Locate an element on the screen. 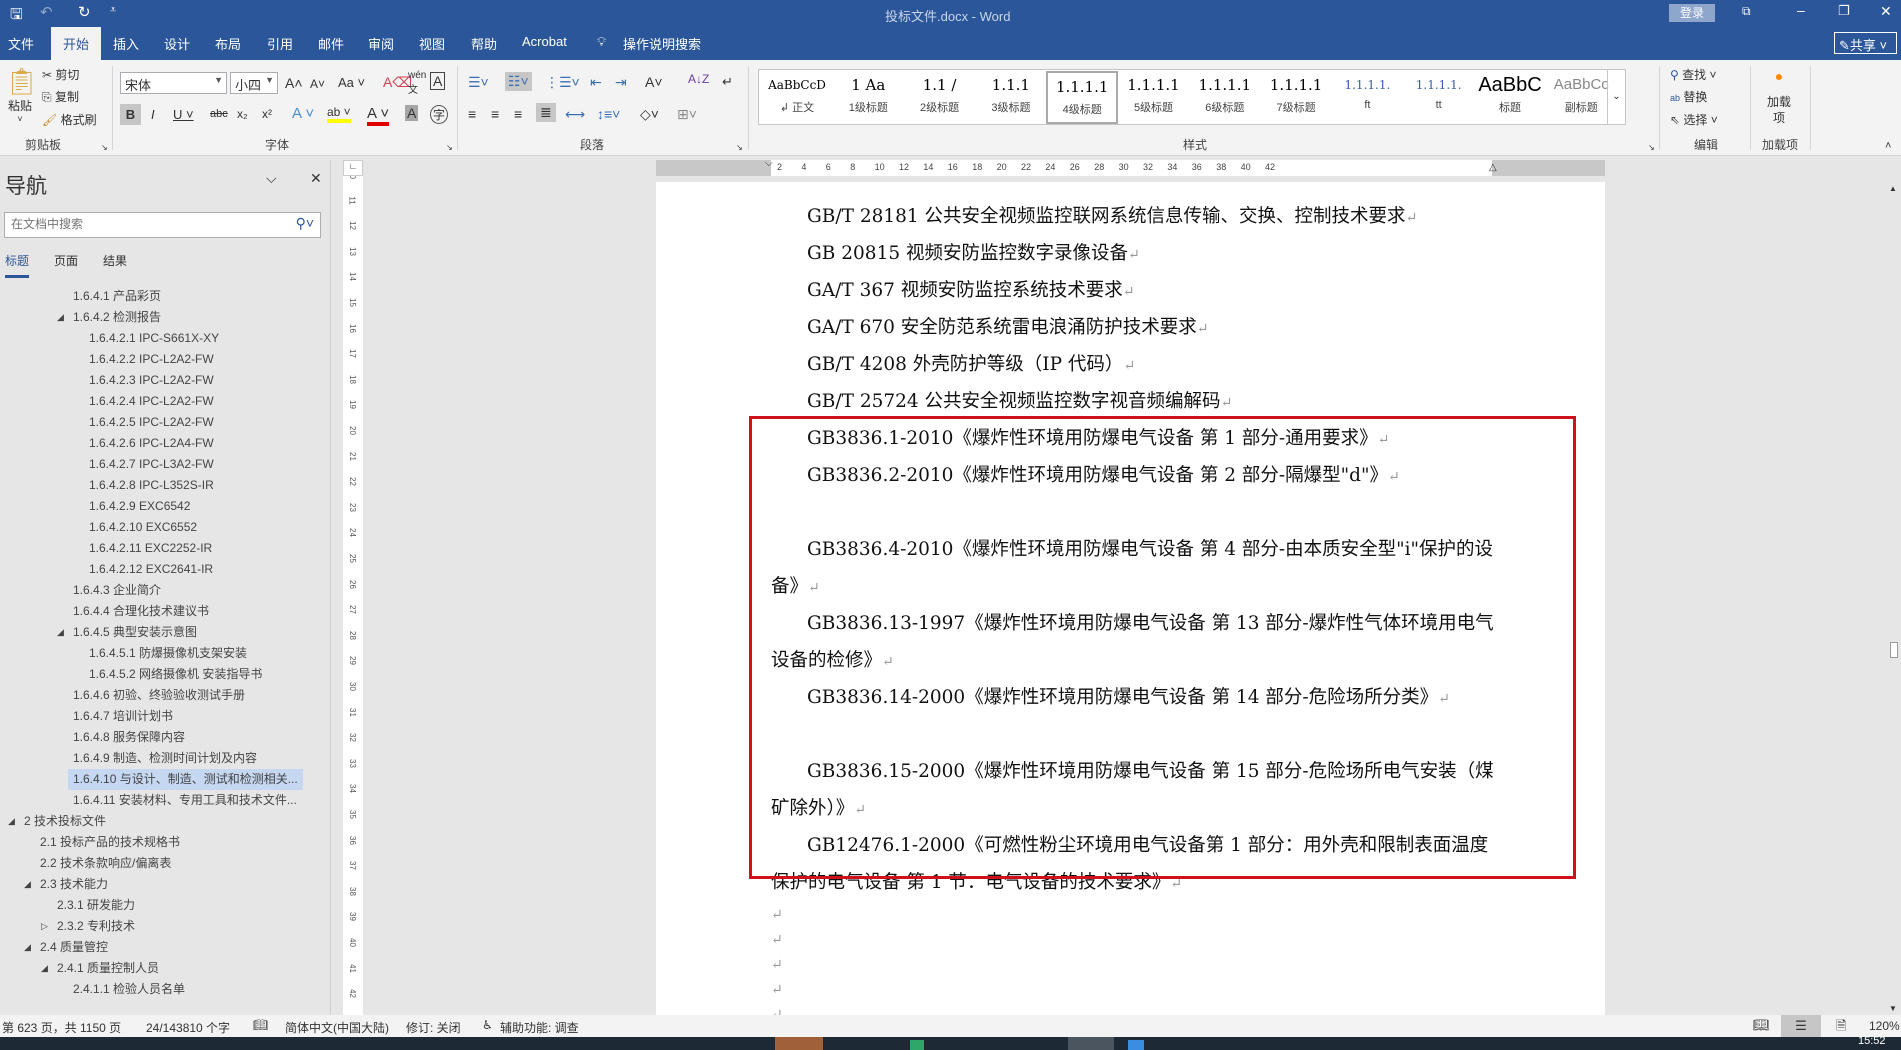  save-icon: 🖫 is located at coordinates (16, 16).